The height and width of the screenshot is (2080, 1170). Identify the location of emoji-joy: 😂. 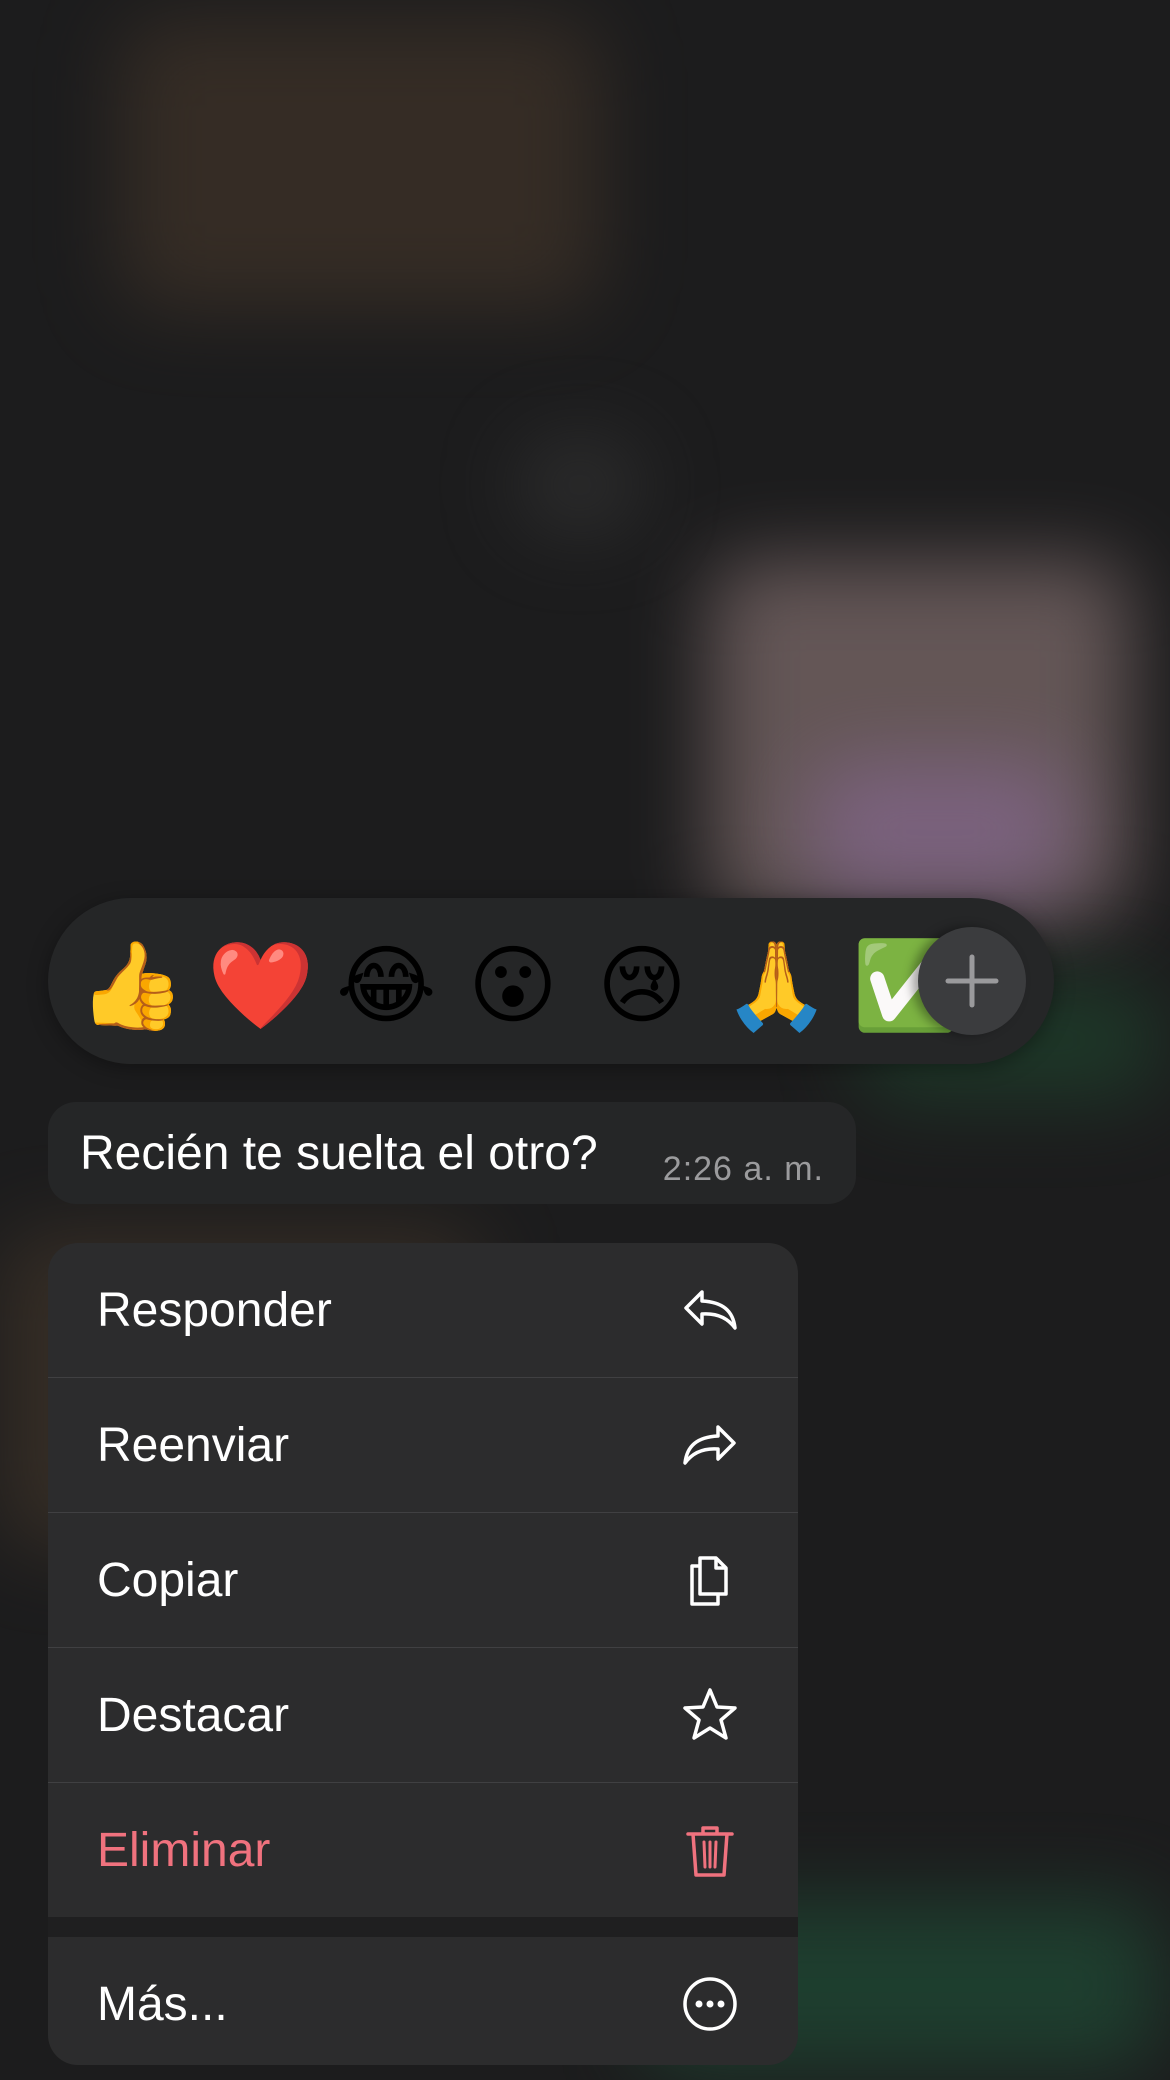
(386, 986).